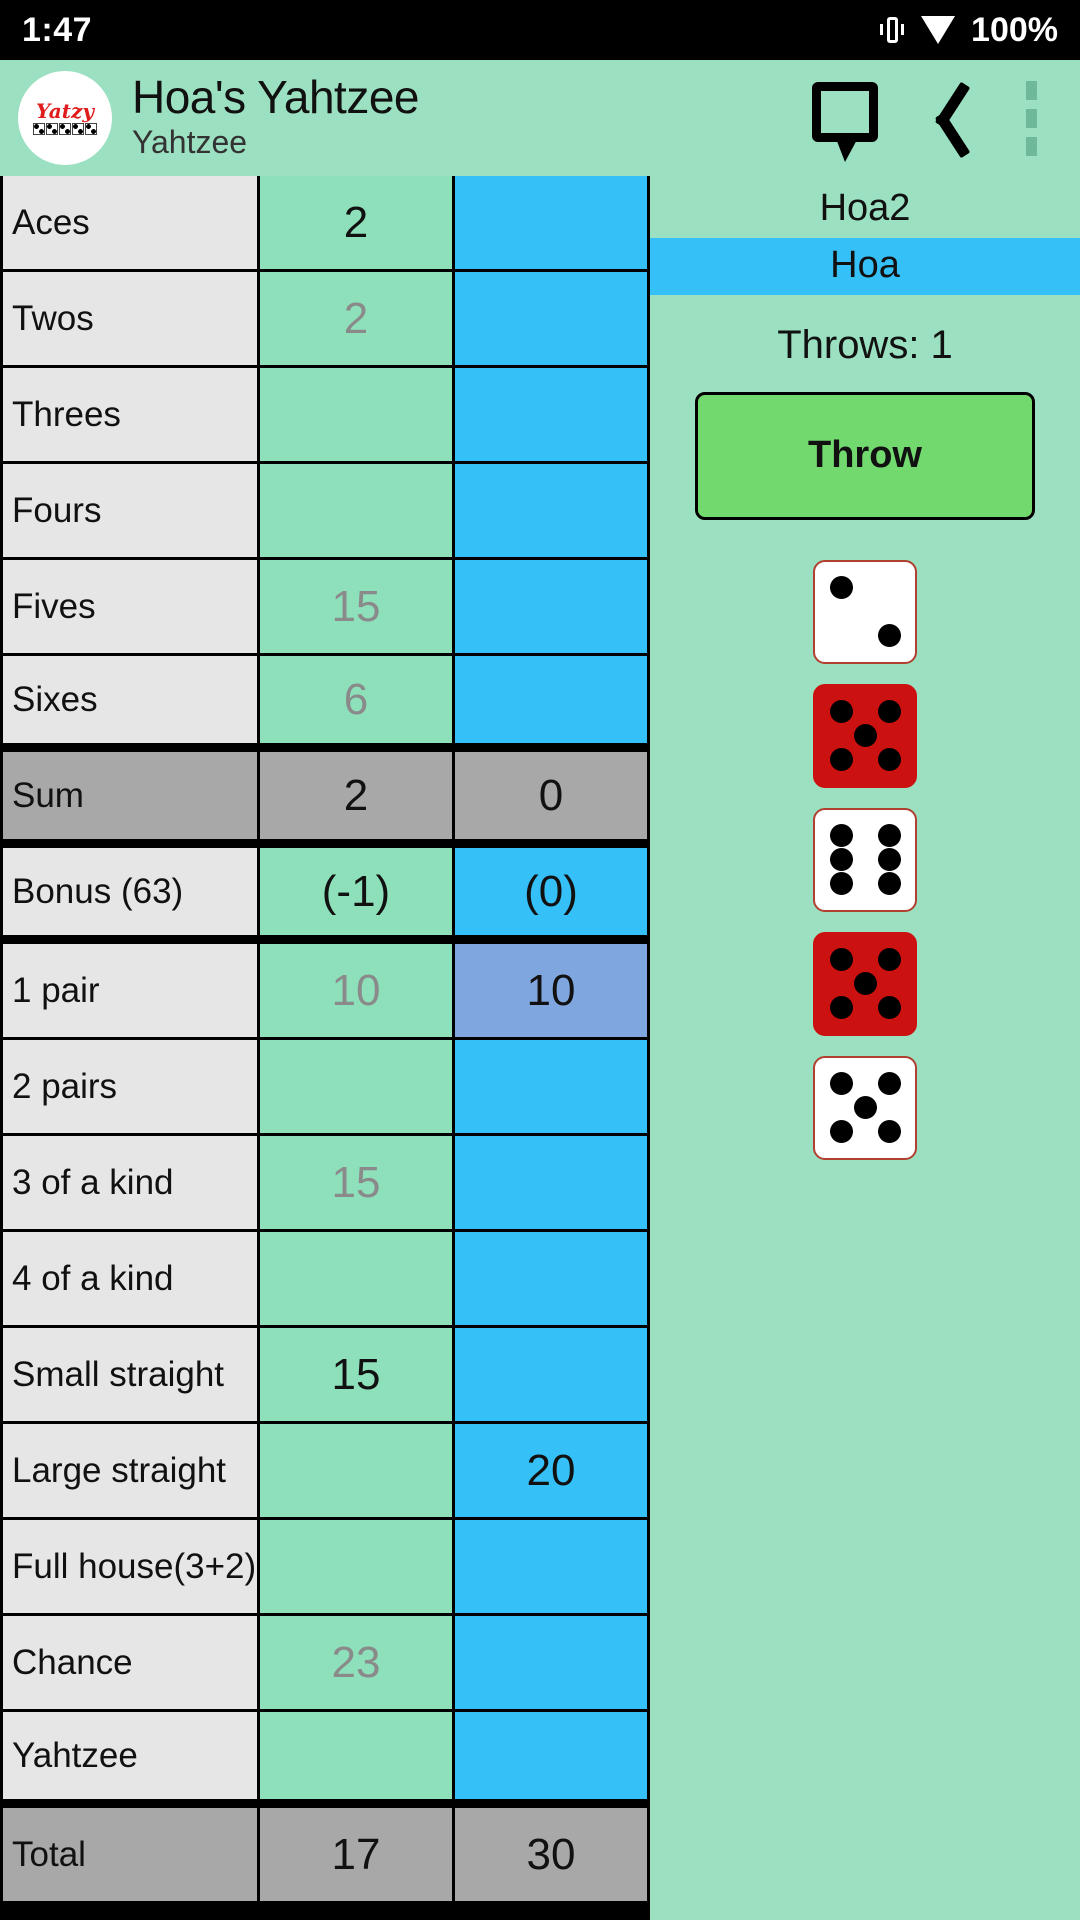 The height and width of the screenshot is (1920, 1080). What do you see at coordinates (130, 1856) in the screenshot?
I see `score-category-label: Total` at bounding box center [130, 1856].